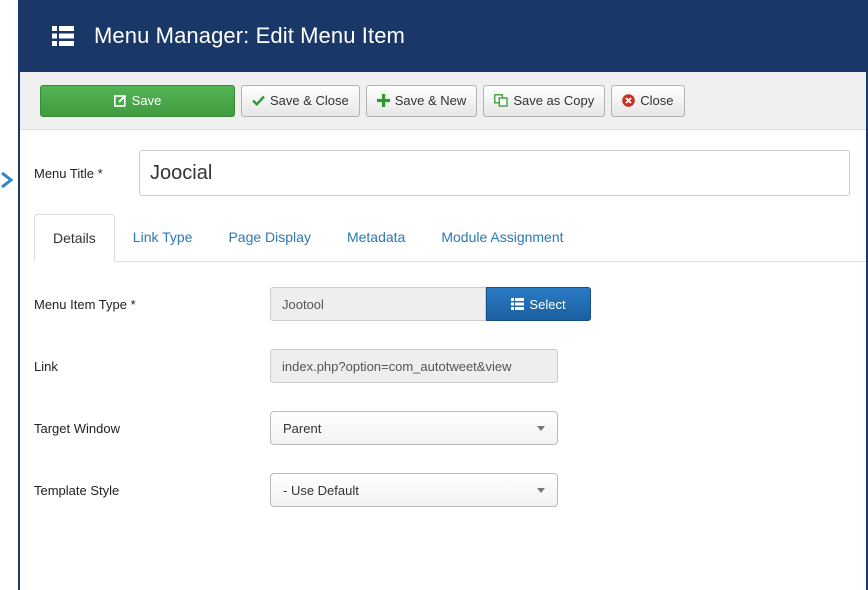 This screenshot has width=868, height=590. What do you see at coordinates (77, 490) in the screenshot?
I see `template-style-label: Template Style` at bounding box center [77, 490].